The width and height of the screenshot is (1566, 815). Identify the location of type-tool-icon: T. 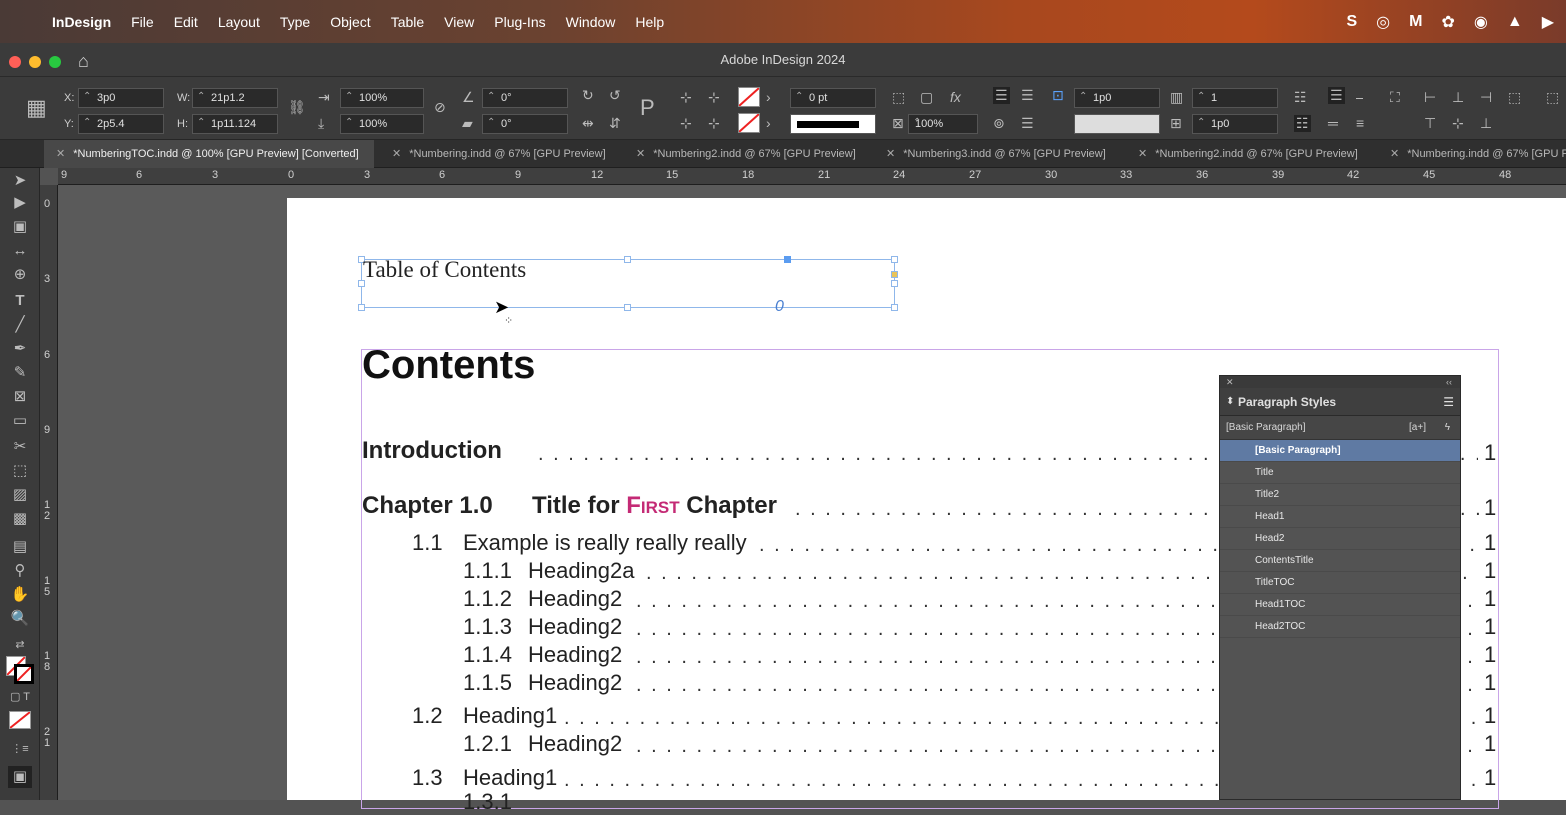
(20, 301).